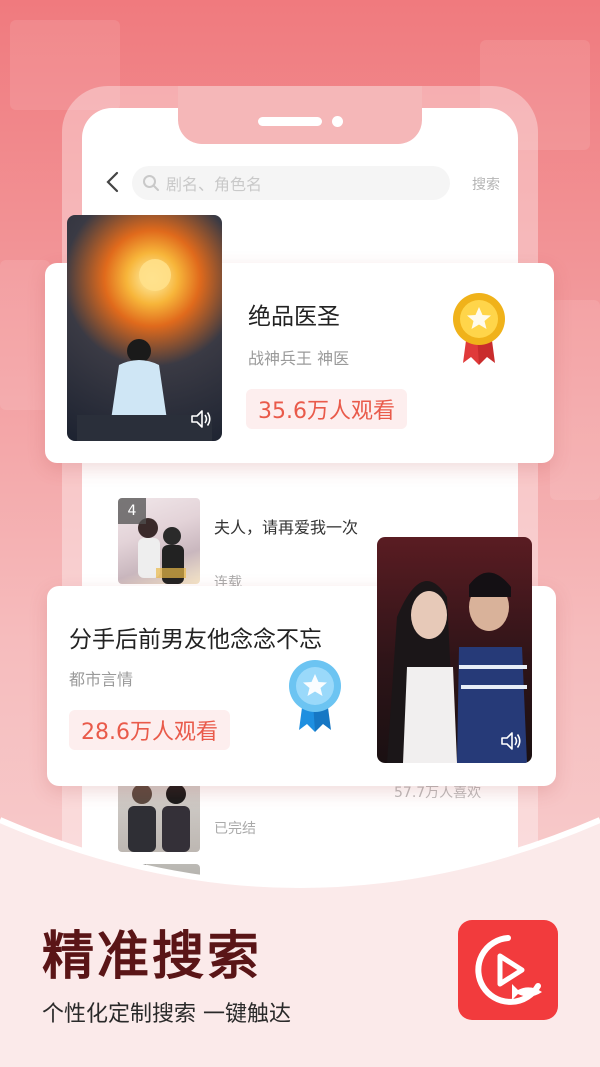 This screenshot has height=1067, width=600. What do you see at coordinates (152, 957) in the screenshot?
I see `promo-headline: 精准搜索` at bounding box center [152, 957].